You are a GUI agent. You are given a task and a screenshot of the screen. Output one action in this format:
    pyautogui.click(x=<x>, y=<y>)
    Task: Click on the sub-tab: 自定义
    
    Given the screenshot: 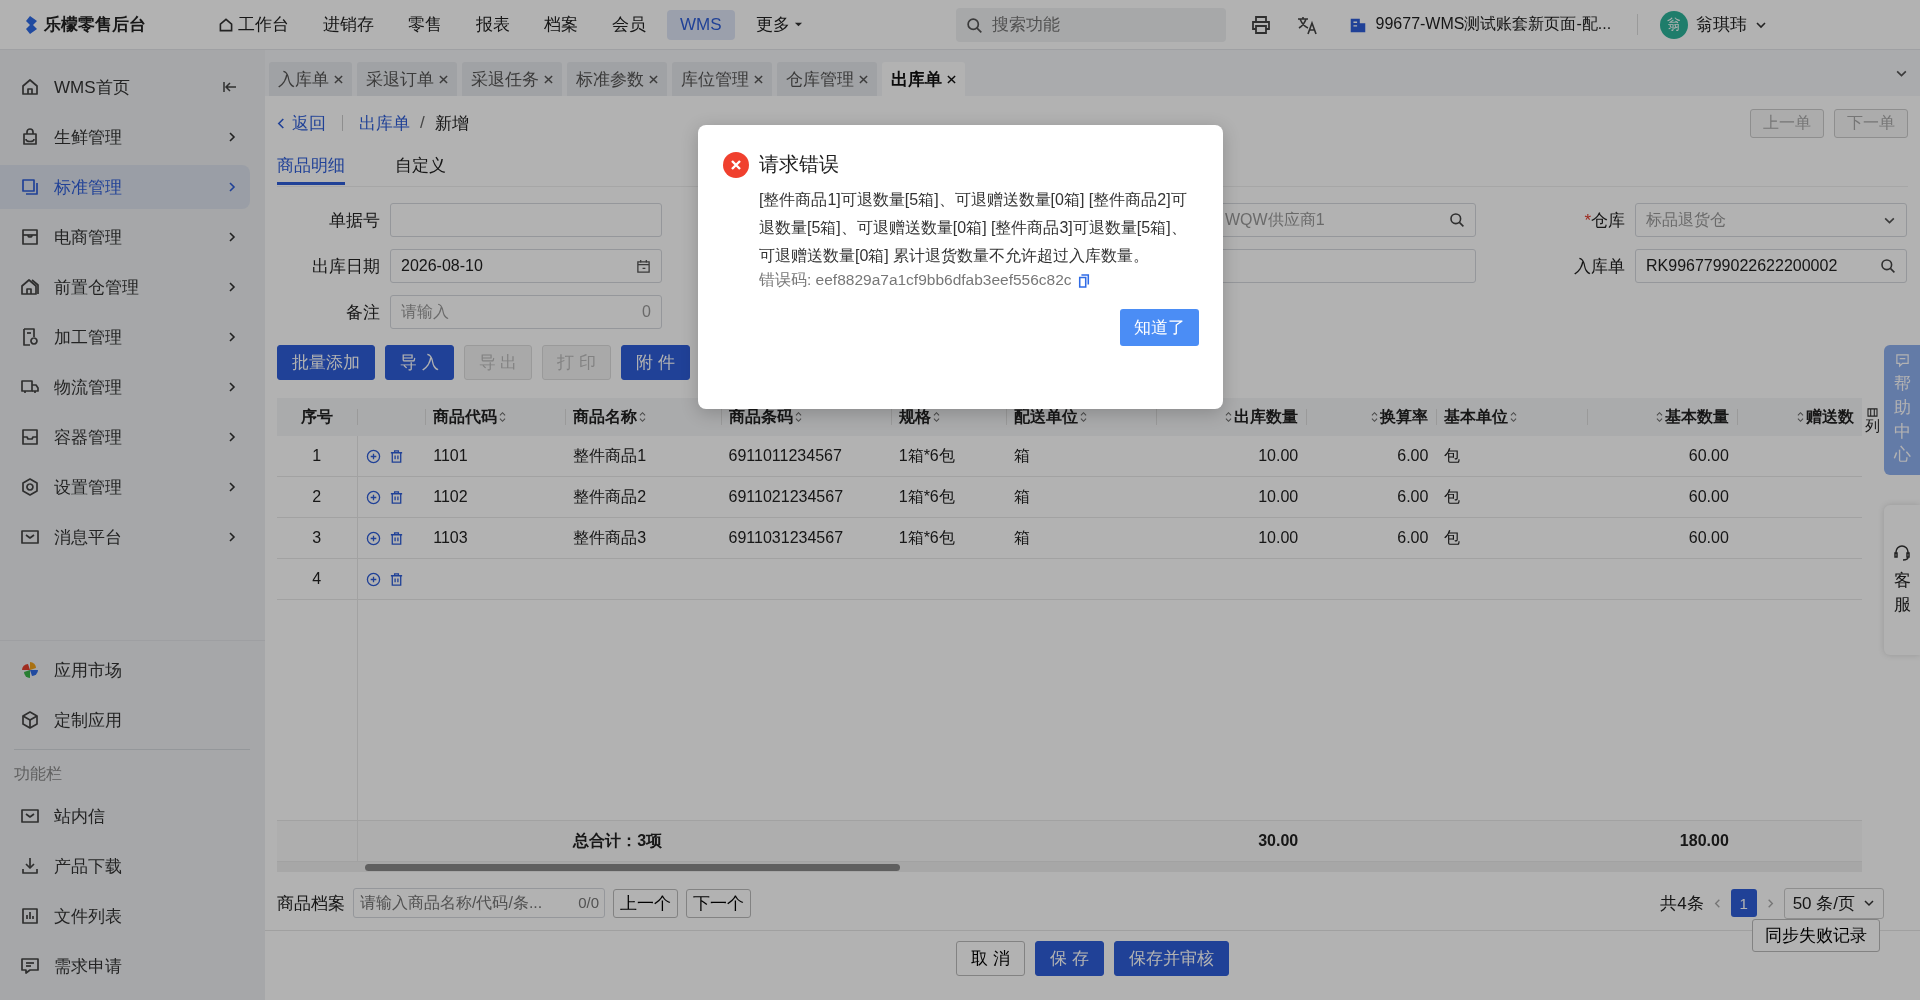 What is the action you would take?
    pyautogui.click(x=420, y=166)
    